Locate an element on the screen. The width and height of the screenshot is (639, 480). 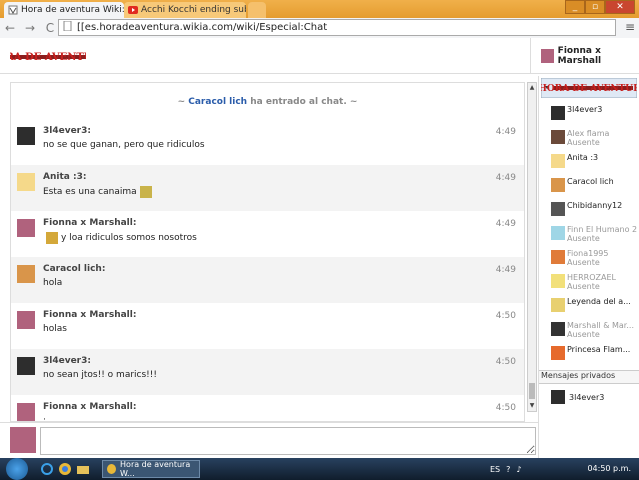
language-indicator: ES is located at coordinates (495, 469).